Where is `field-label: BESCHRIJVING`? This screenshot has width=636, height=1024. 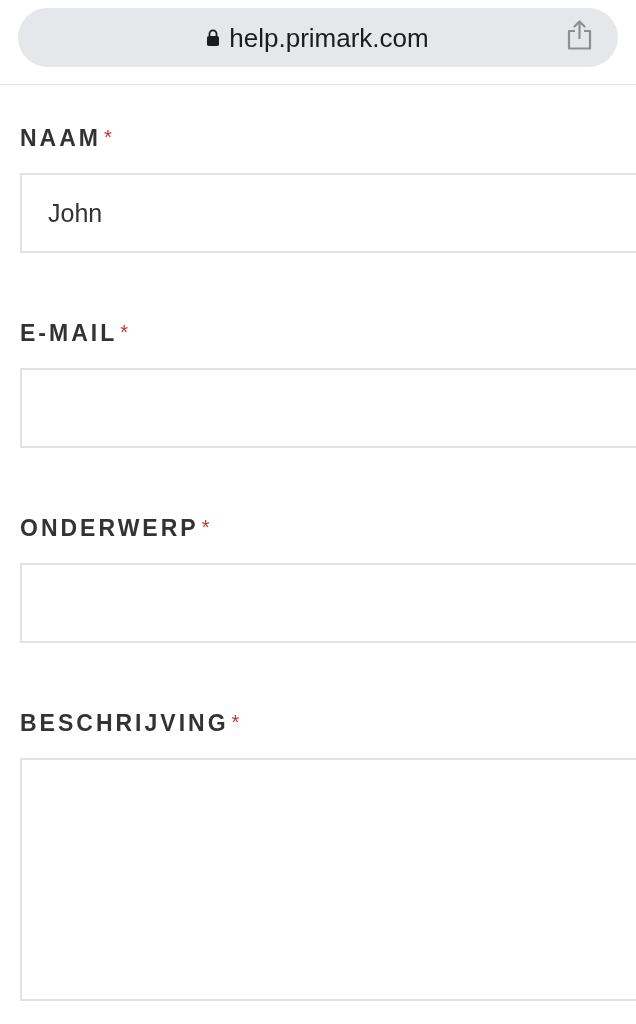
field-label: BESCHRIJVING is located at coordinates (124, 723).